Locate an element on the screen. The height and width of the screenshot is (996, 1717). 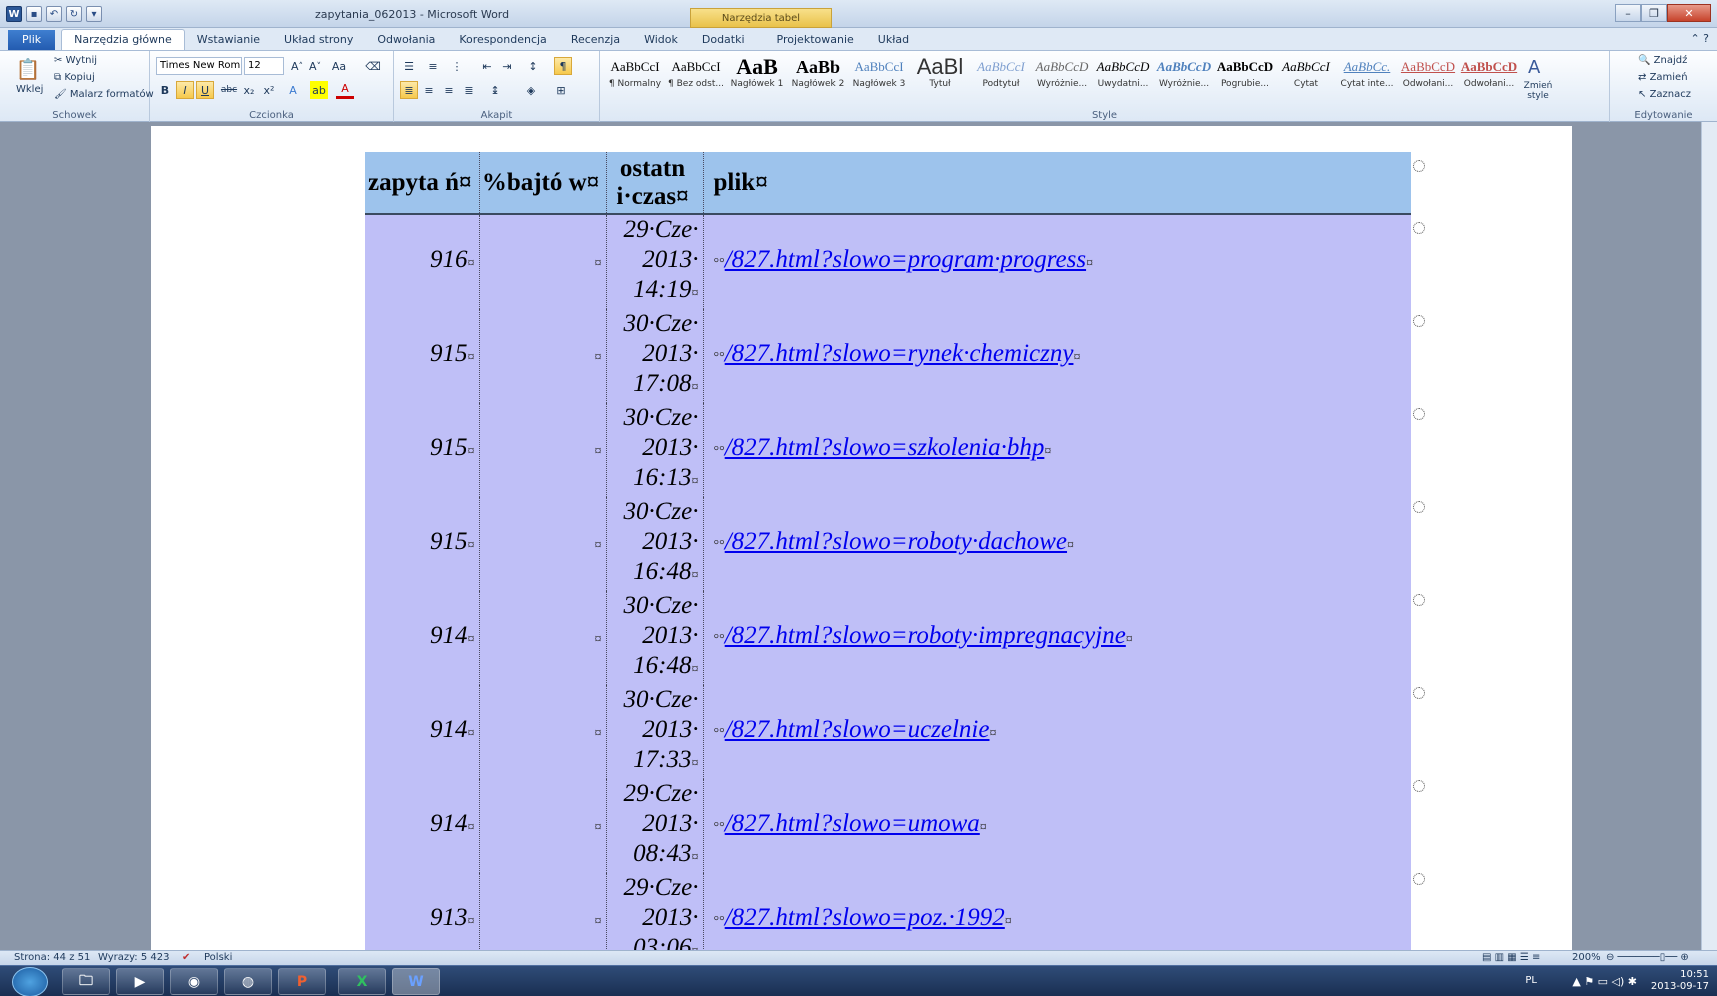
cell-file: °°/827.html?slowo=roboty·dachowe¤ is located at coordinates (1057, 544).